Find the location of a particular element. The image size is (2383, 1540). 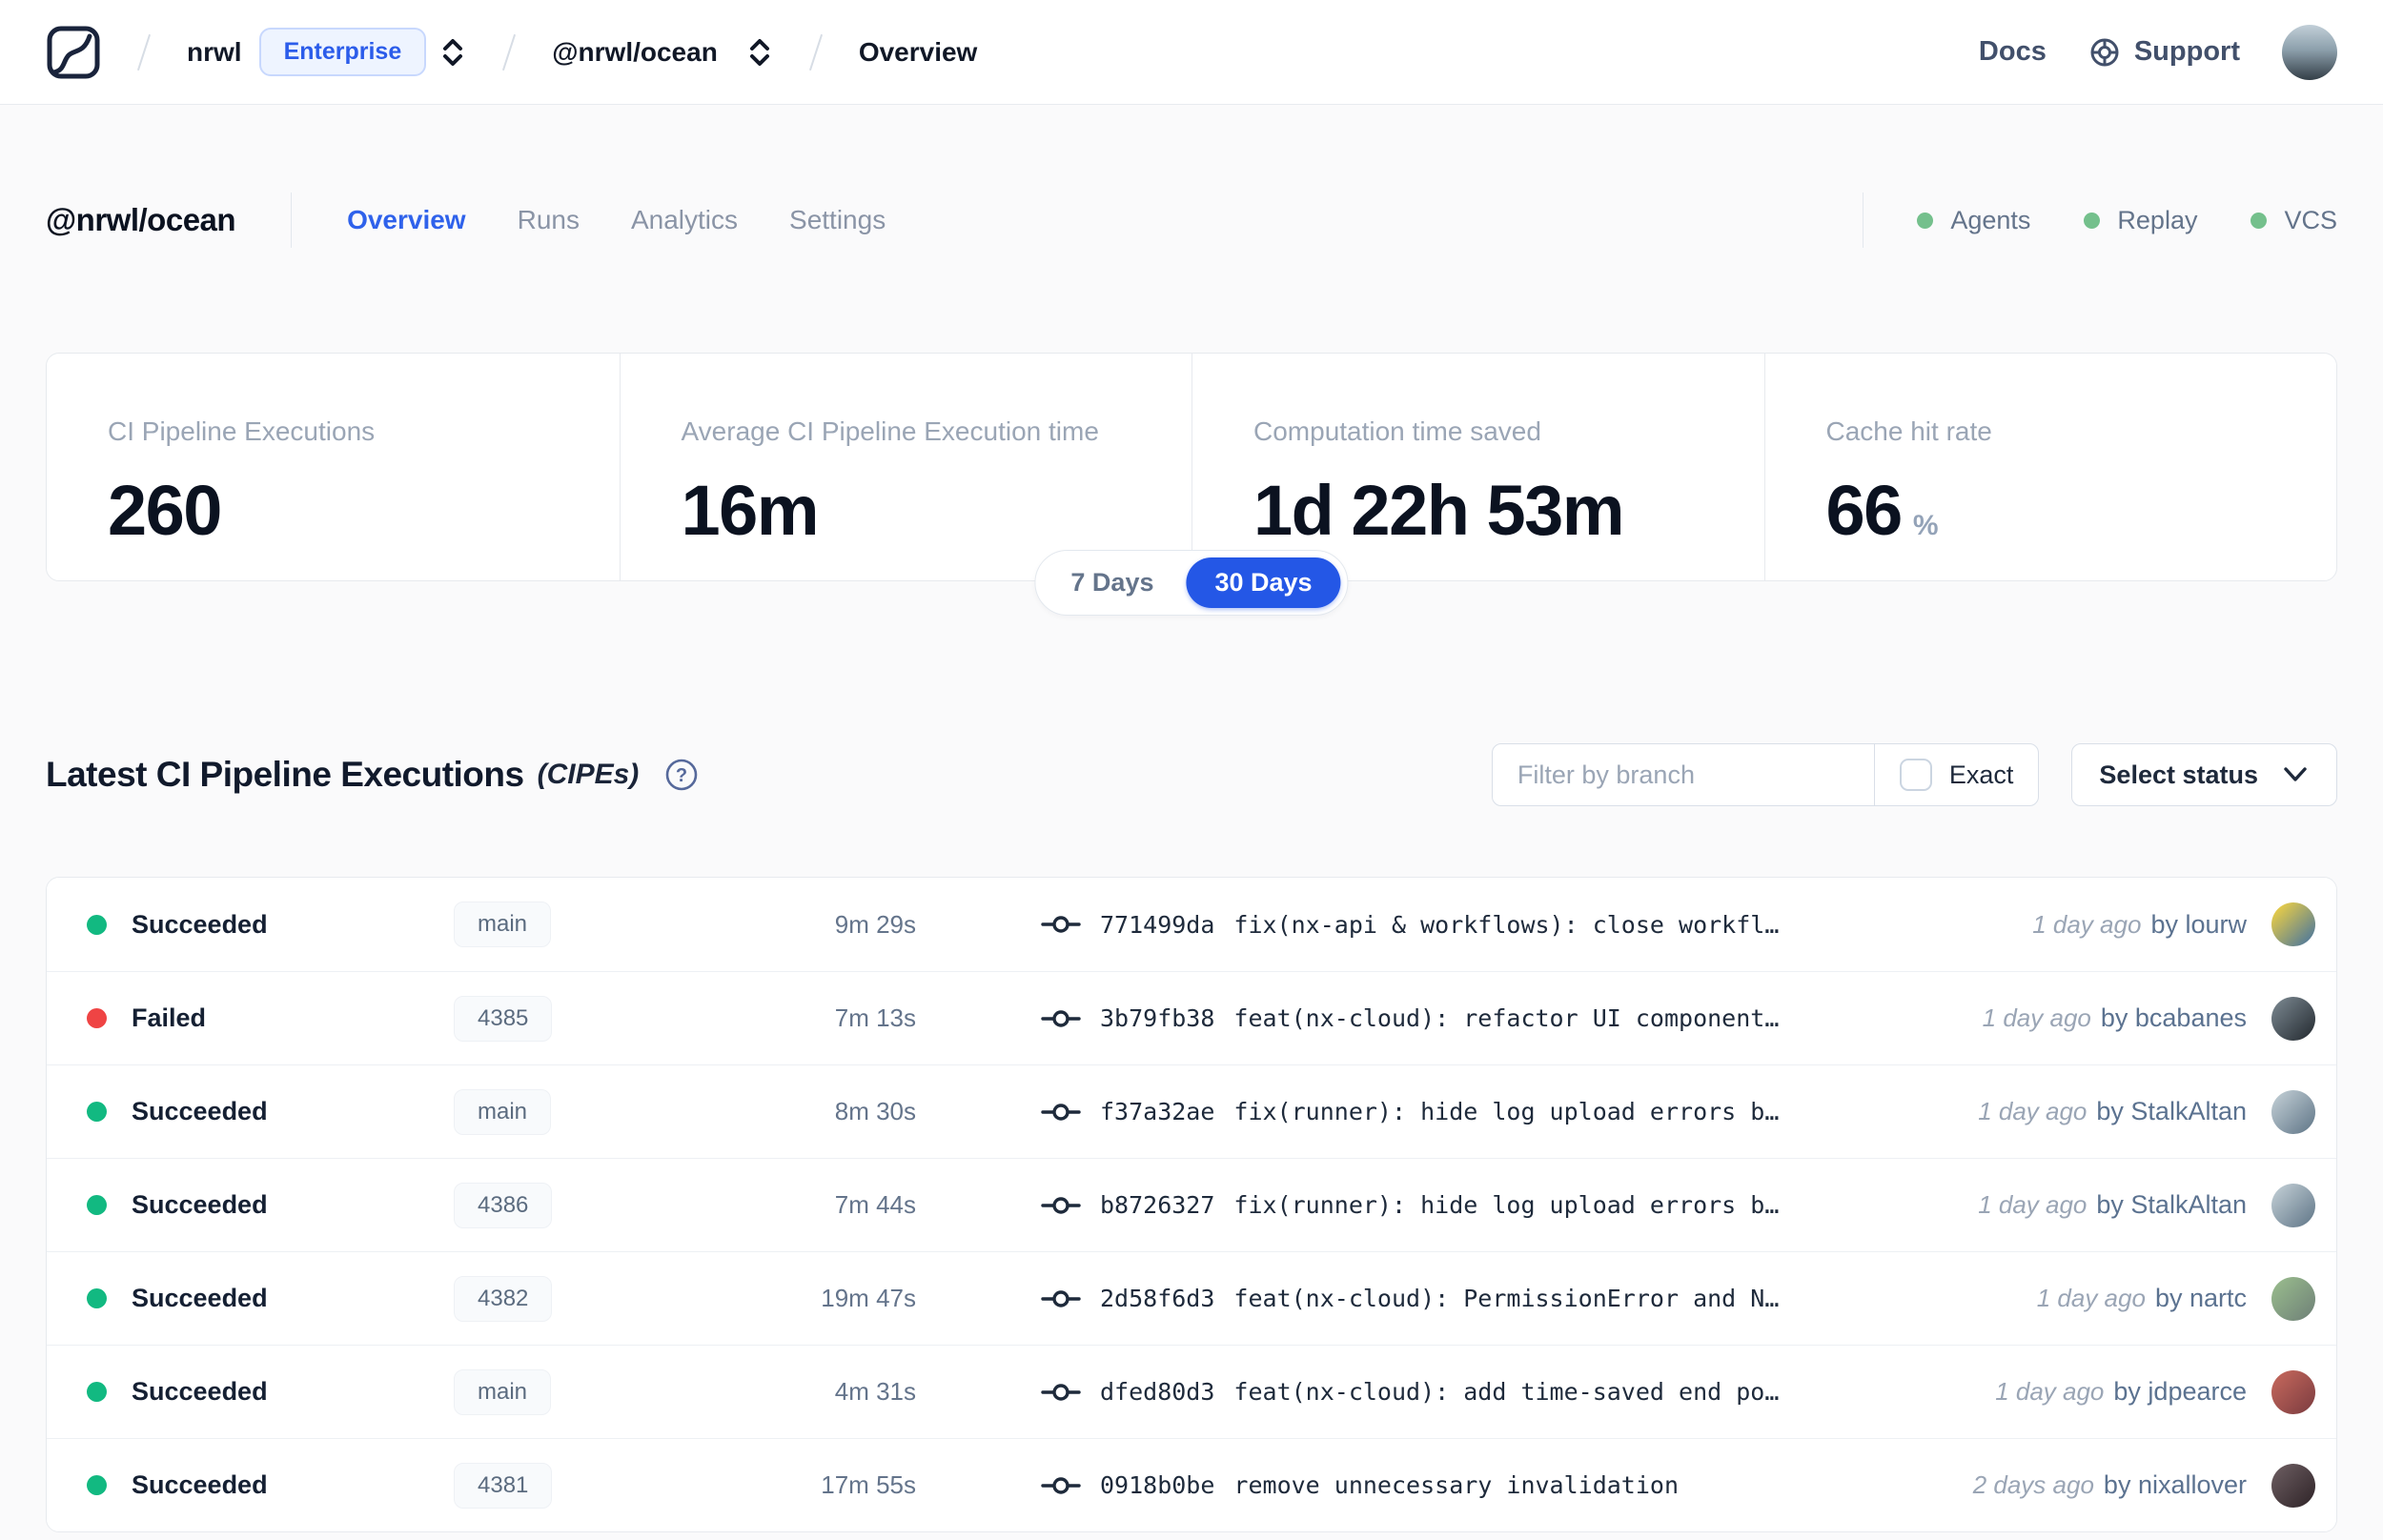

service-status-agents: Agents is located at coordinates (1973, 220).